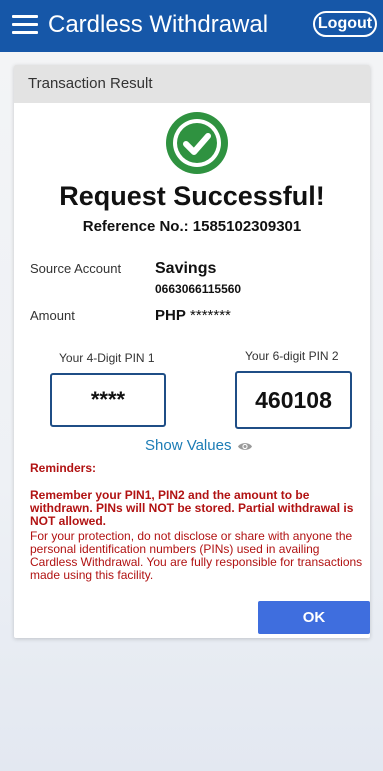 This screenshot has width=383, height=771. Describe the element at coordinates (192, 84) in the screenshot. I see `card-title: Transaction Result` at that location.